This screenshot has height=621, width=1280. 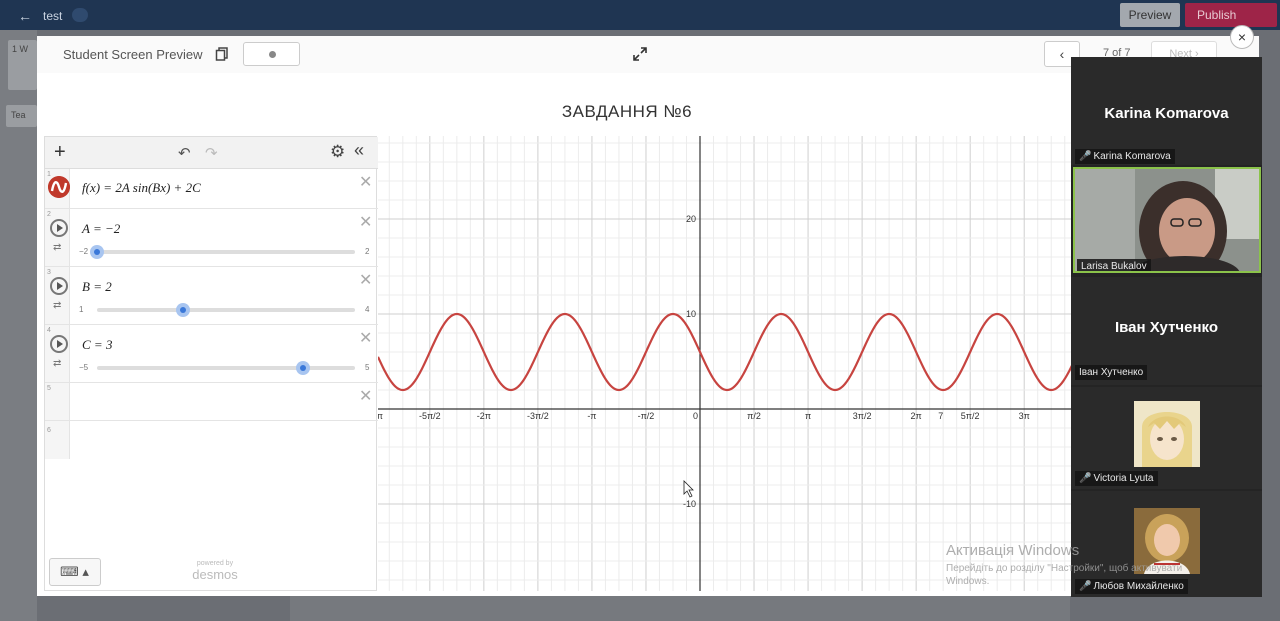 What do you see at coordinates (862, 416) in the screenshot?
I see `x-tick-label: 3π/2` at bounding box center [862, 416].